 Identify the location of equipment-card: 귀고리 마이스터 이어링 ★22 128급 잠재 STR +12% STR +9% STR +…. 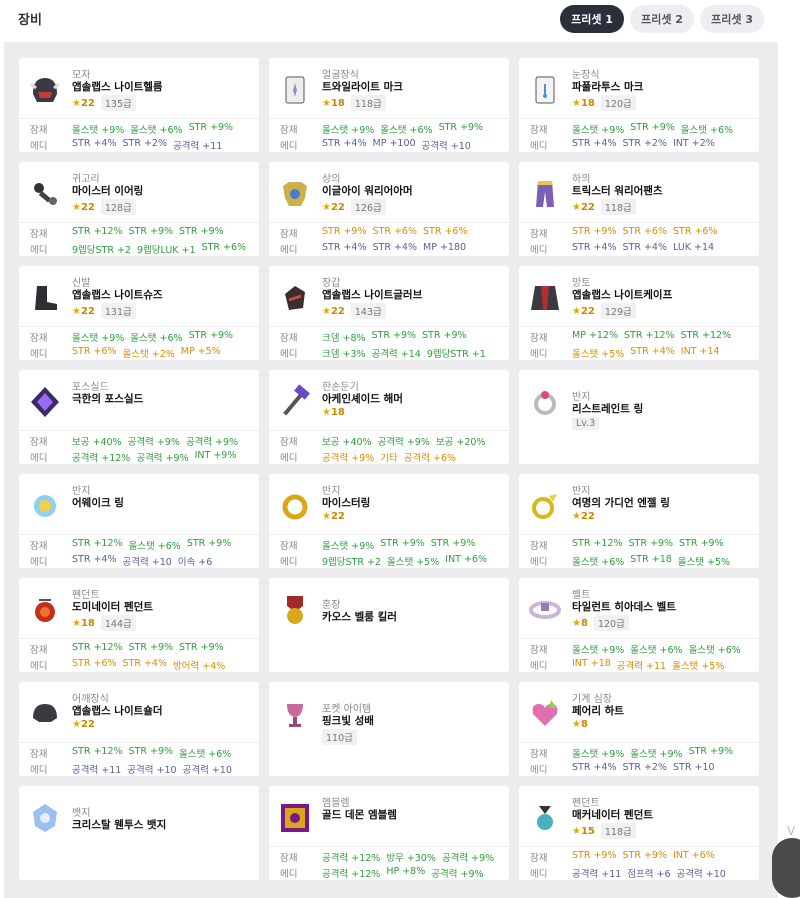
(139, 209).